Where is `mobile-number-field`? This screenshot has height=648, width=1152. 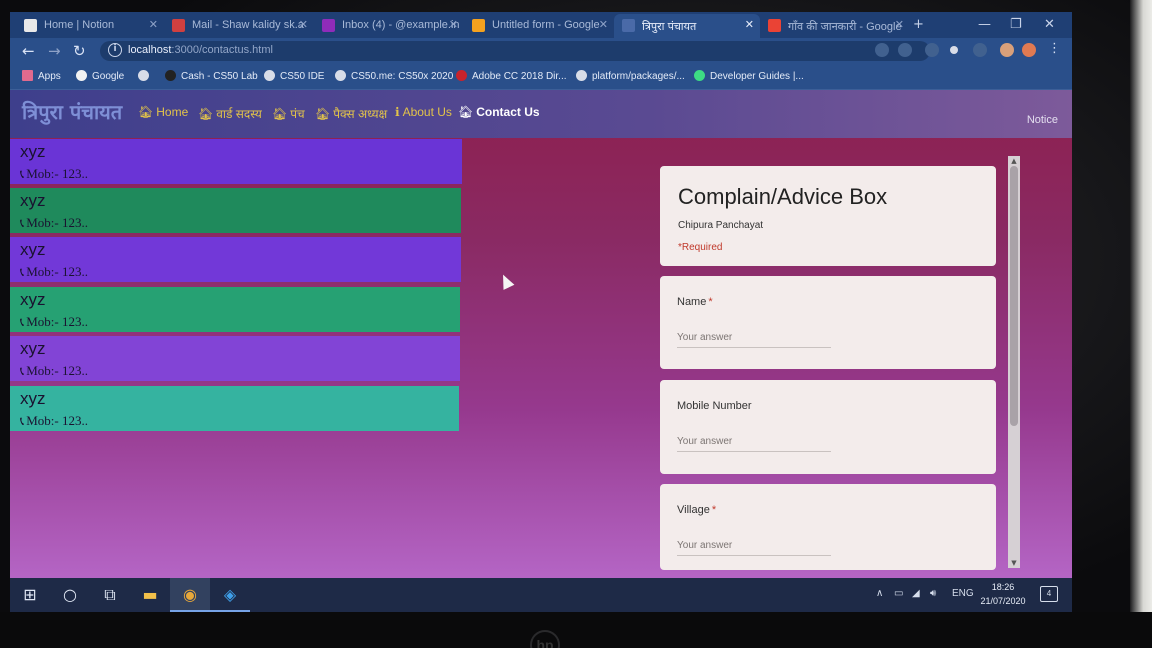
mobile-number-field is located at coordinates (754, 442).